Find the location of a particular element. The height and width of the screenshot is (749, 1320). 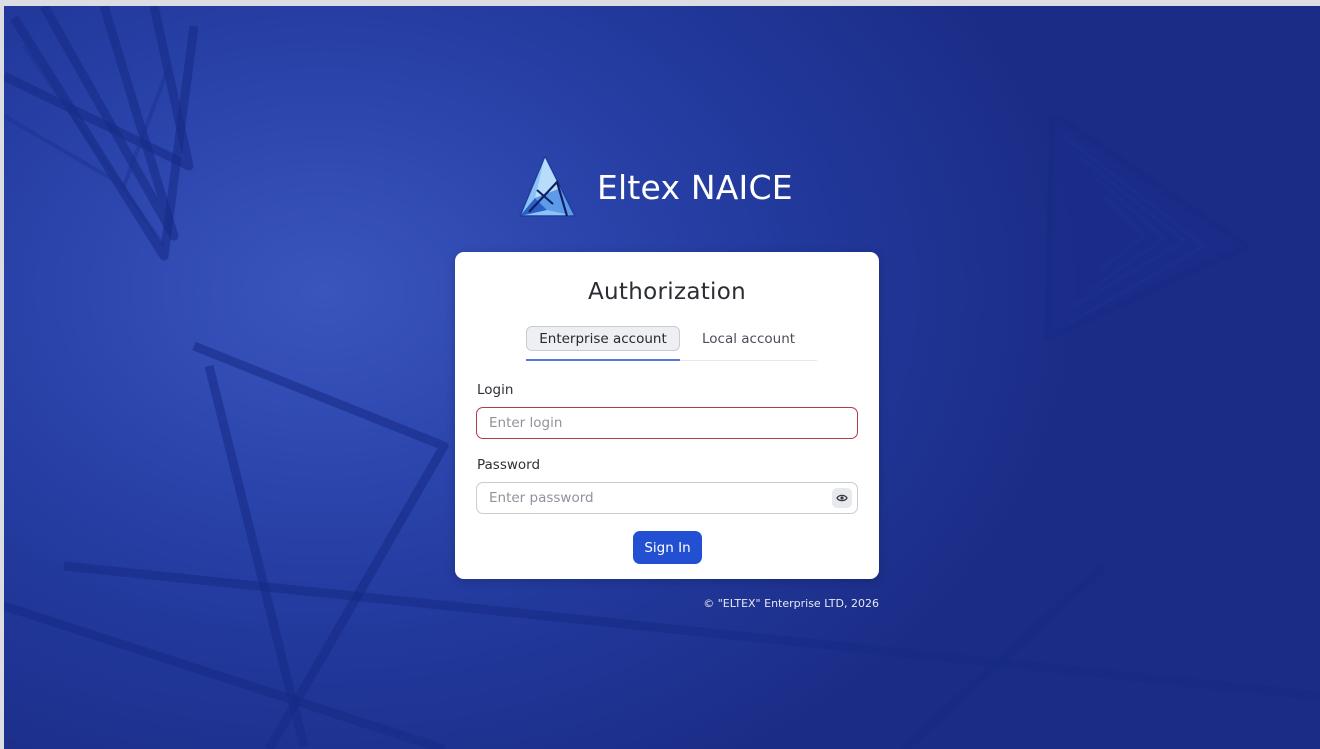

brand-header: Eltex NAICE is located at coordinates (655, 187).